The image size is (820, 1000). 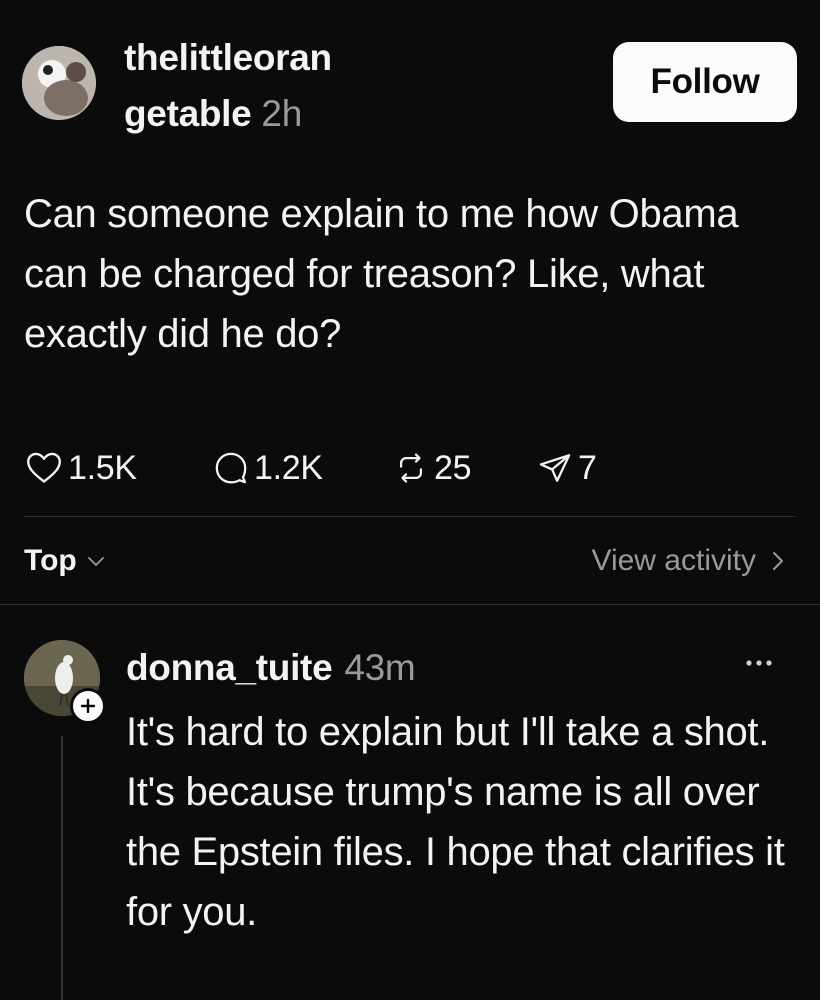 I want to click on author-username-line2: getable, so click(x=188, y=113).